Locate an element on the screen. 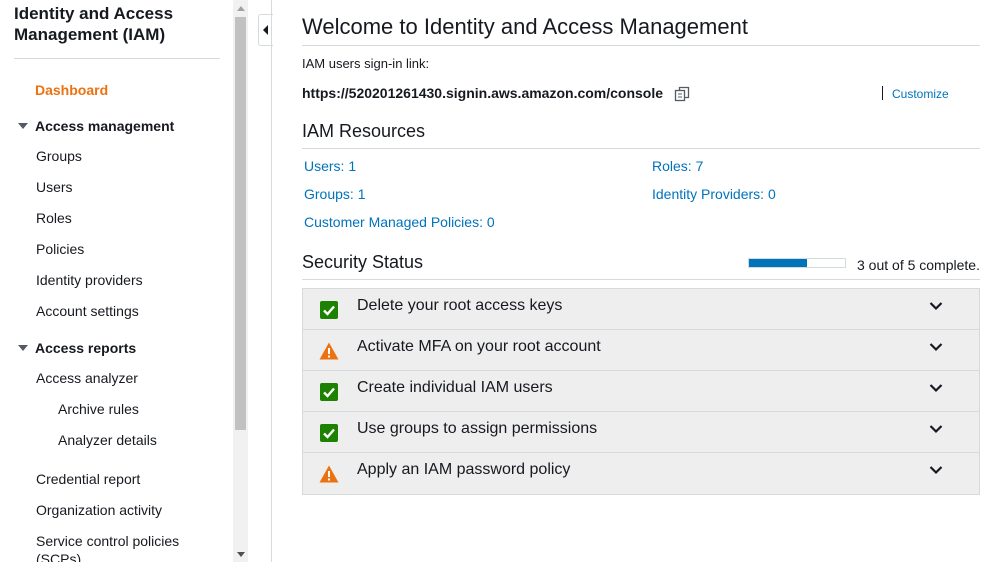  scroll-thumb is located at coordinates (240, 223).